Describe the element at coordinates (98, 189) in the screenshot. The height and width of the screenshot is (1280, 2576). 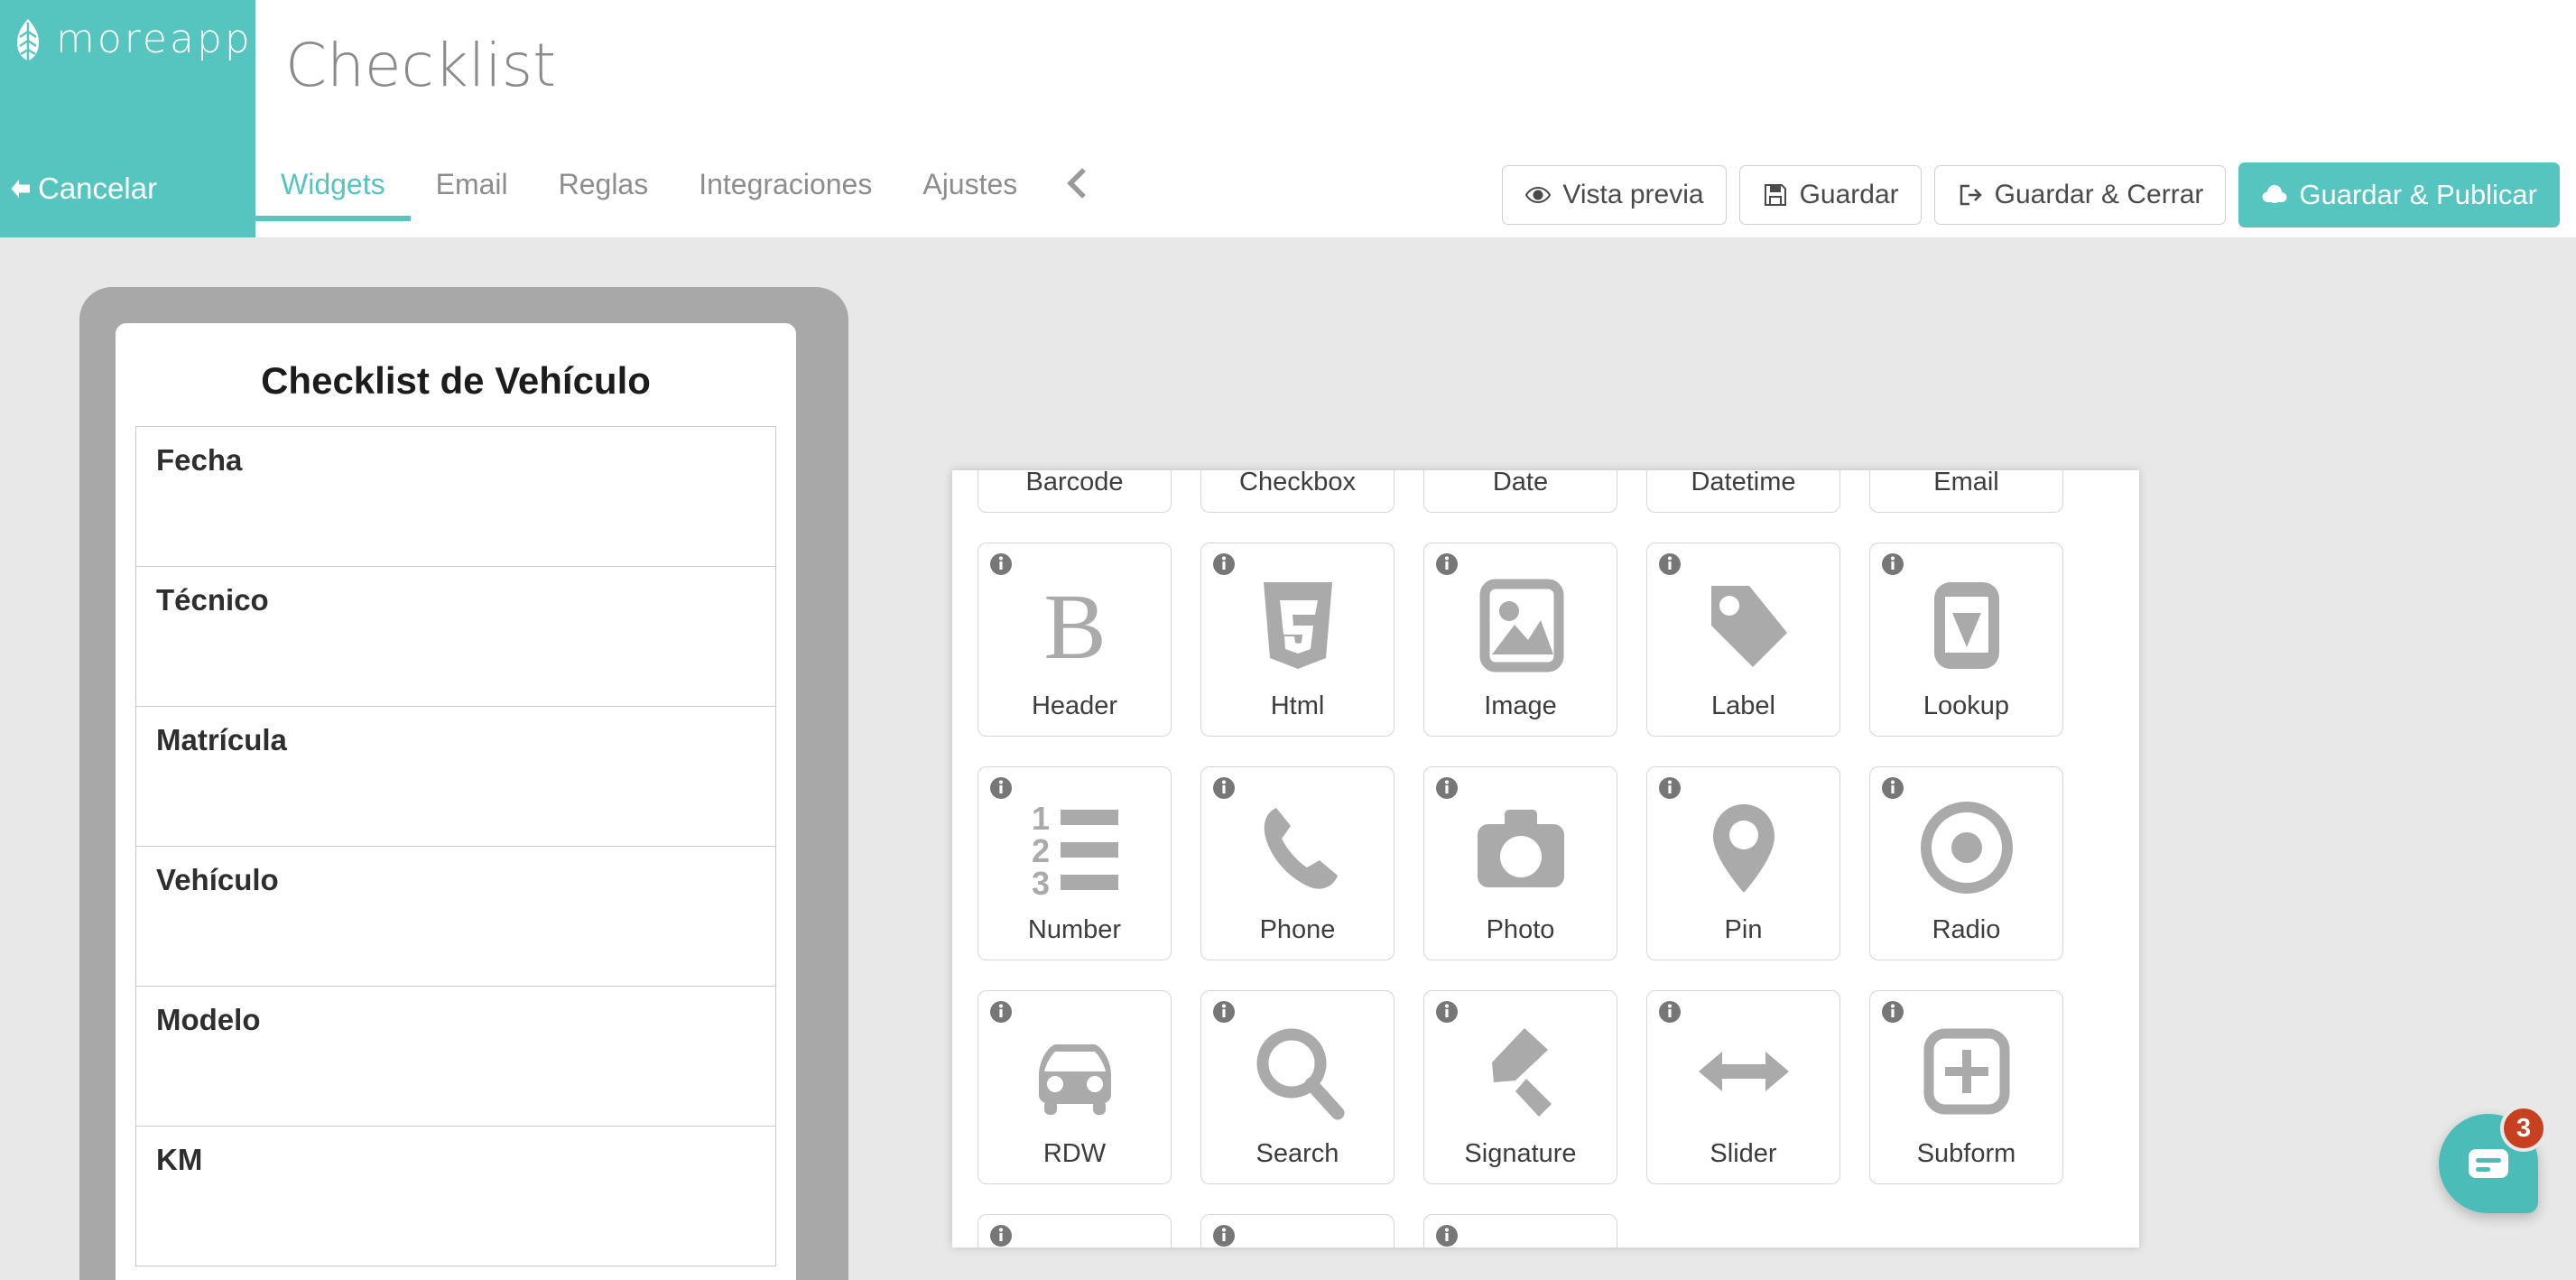
I see `cancel-button-label: Cancelar` at that location.